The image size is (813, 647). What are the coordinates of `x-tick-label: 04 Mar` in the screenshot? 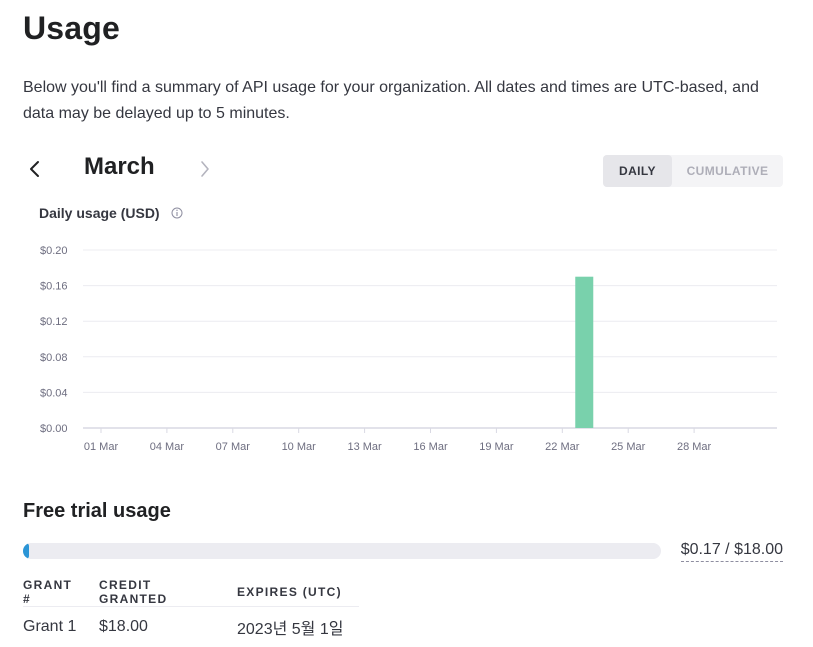 It's located at (167, 447).